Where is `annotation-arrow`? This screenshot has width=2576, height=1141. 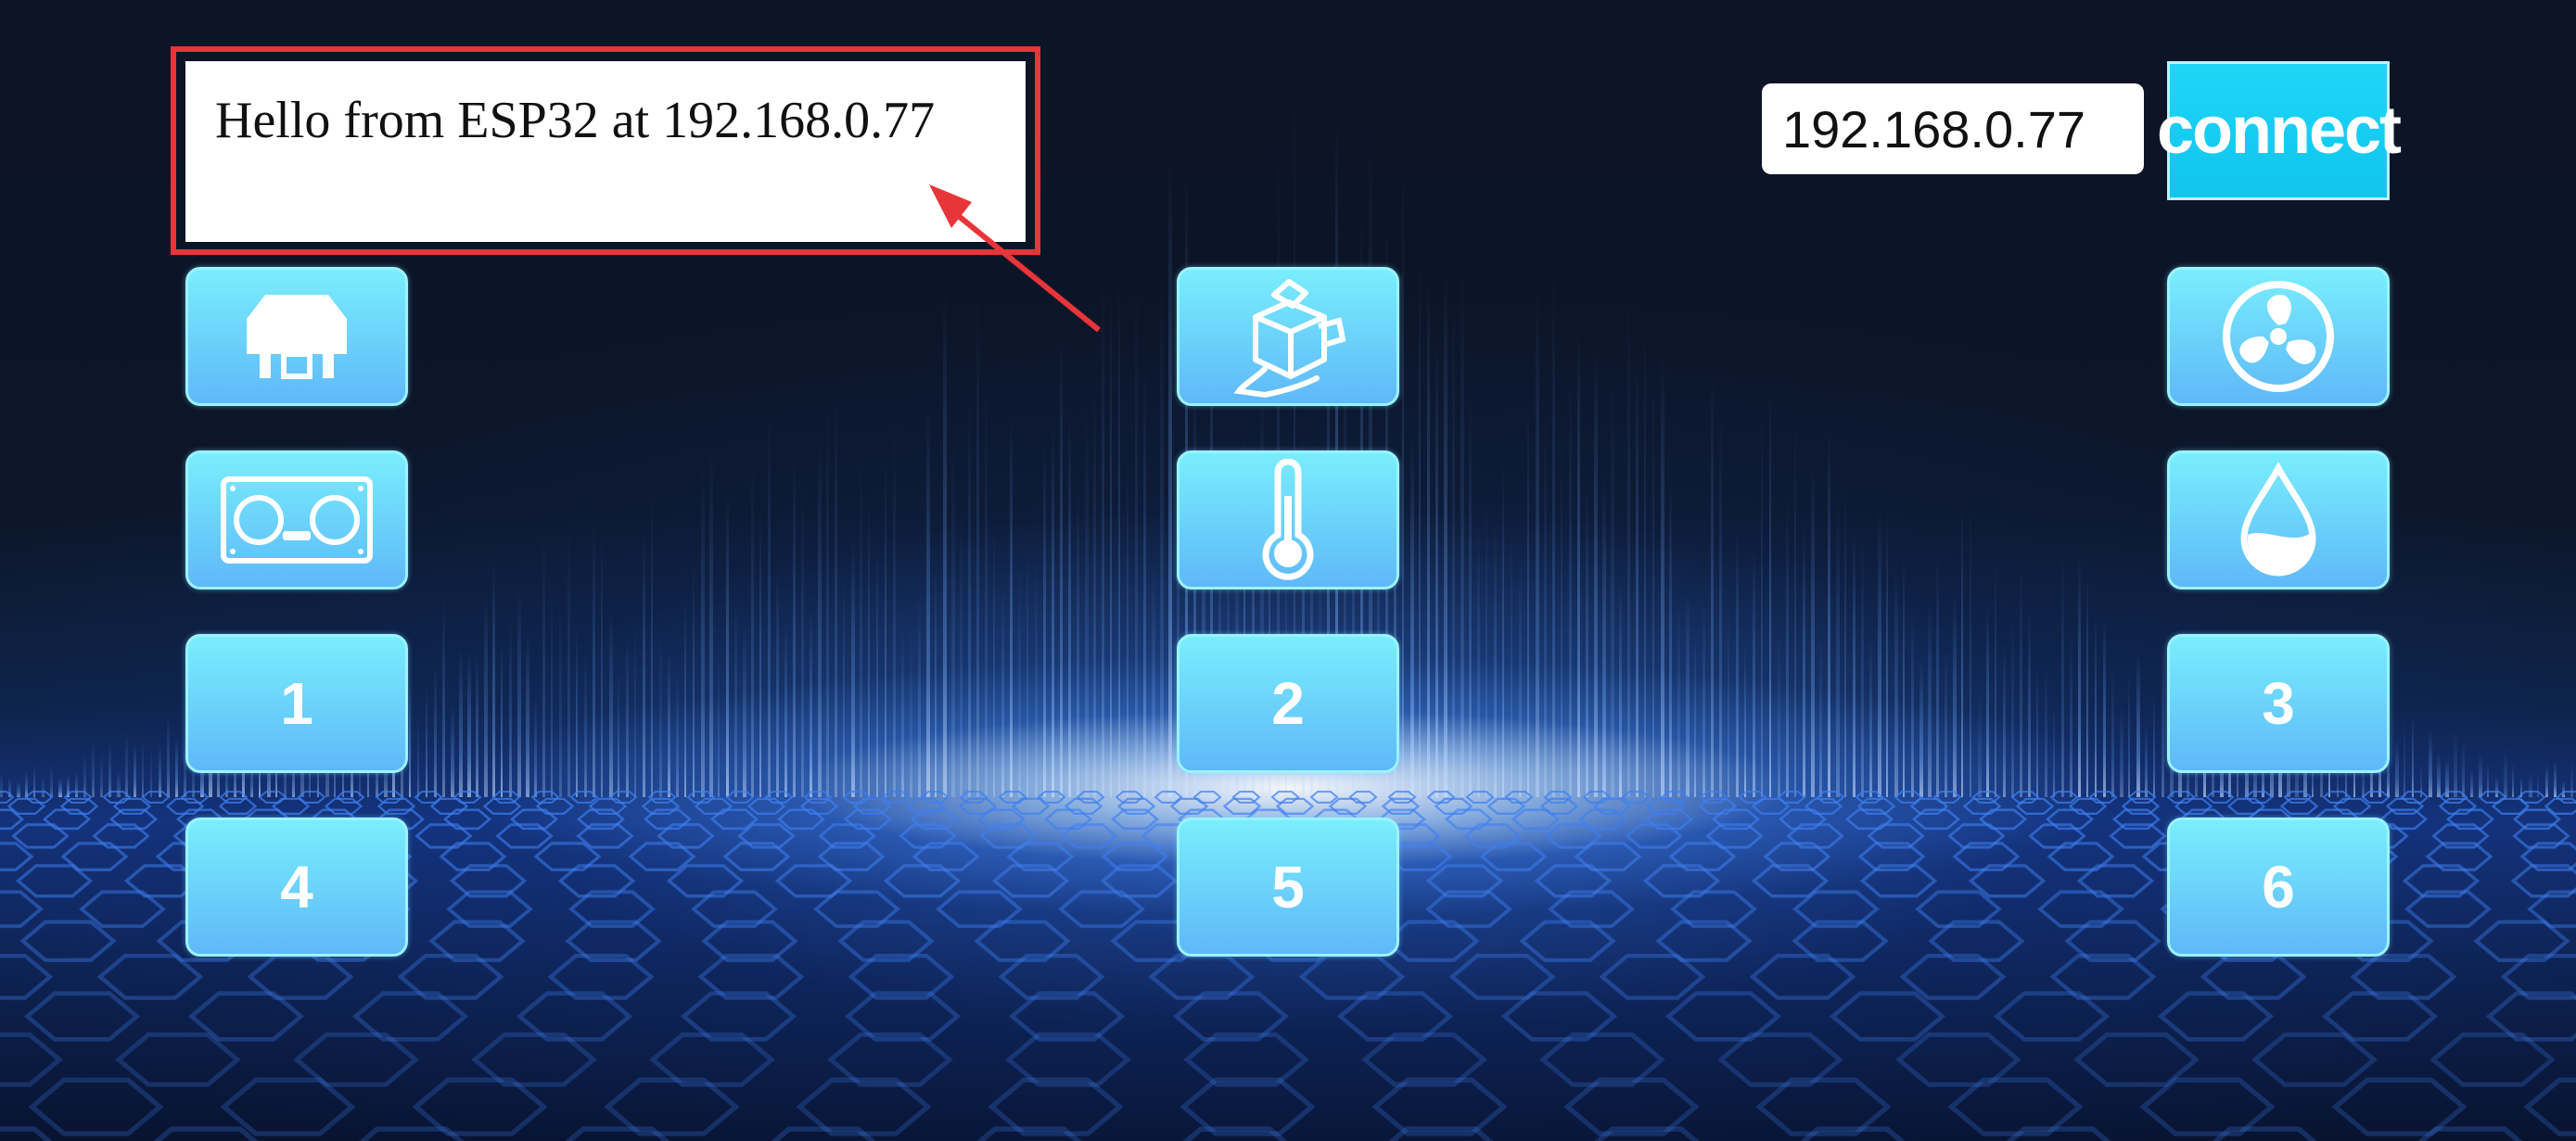 annotation-arrow is located at coordinates (1015, 258).